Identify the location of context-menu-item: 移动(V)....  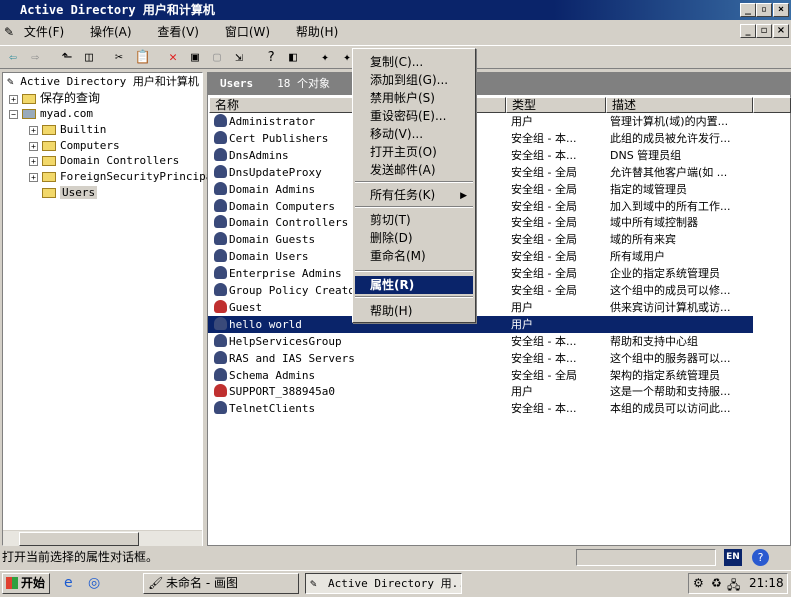
(414, 134).